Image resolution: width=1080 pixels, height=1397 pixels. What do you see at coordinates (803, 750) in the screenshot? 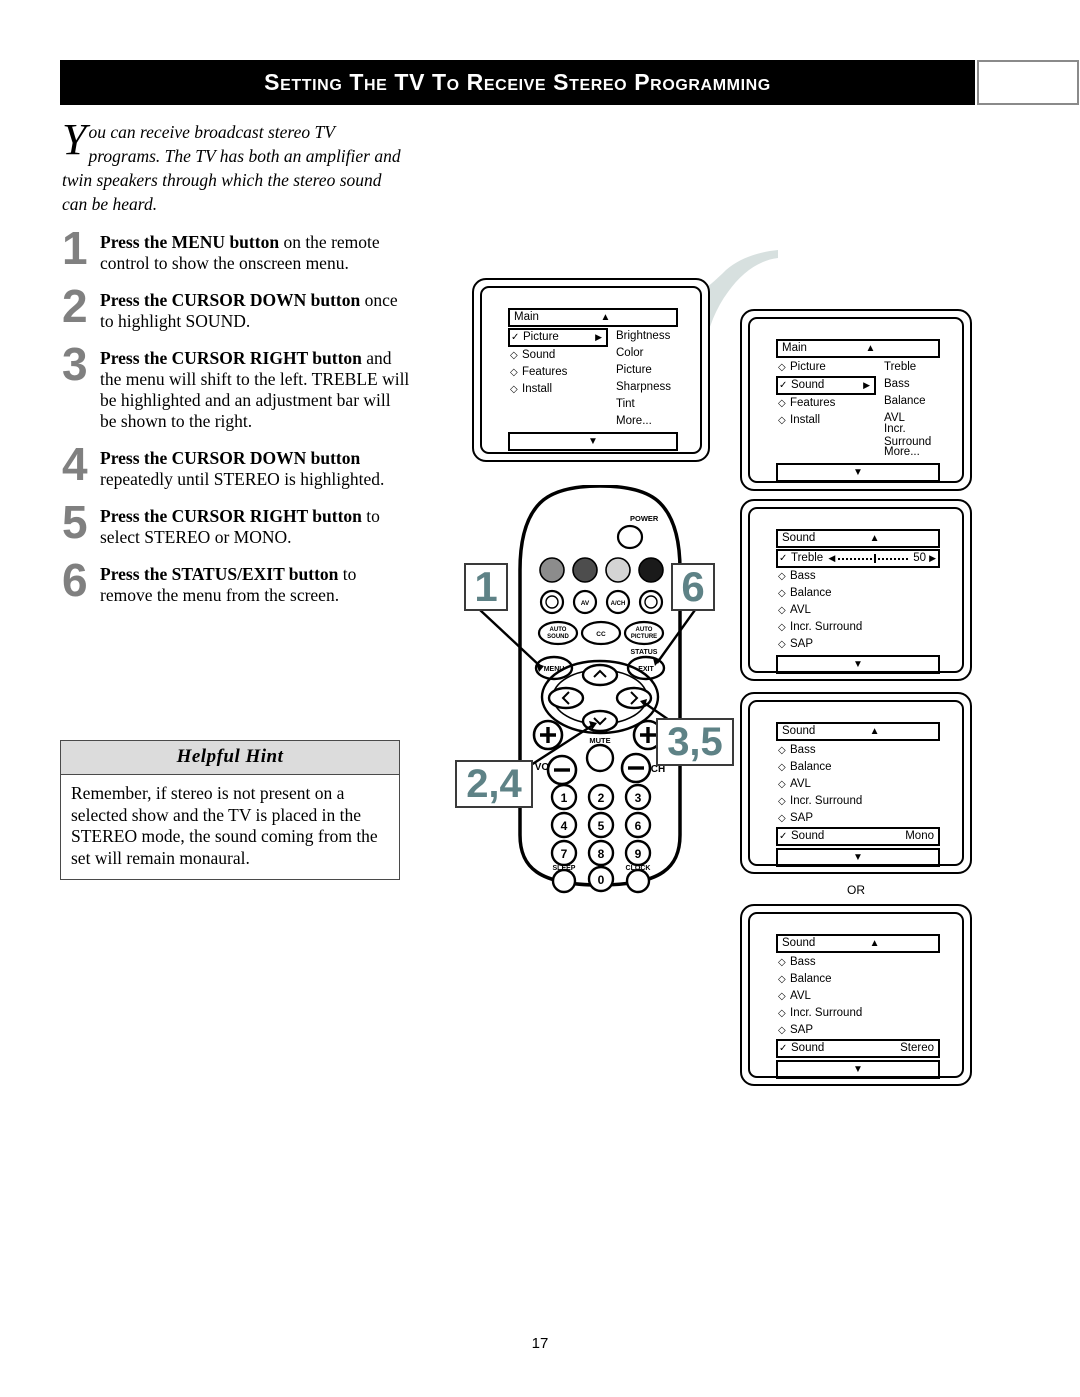
I see `osd-item-label: Bass` at bounding box center [803, 750].